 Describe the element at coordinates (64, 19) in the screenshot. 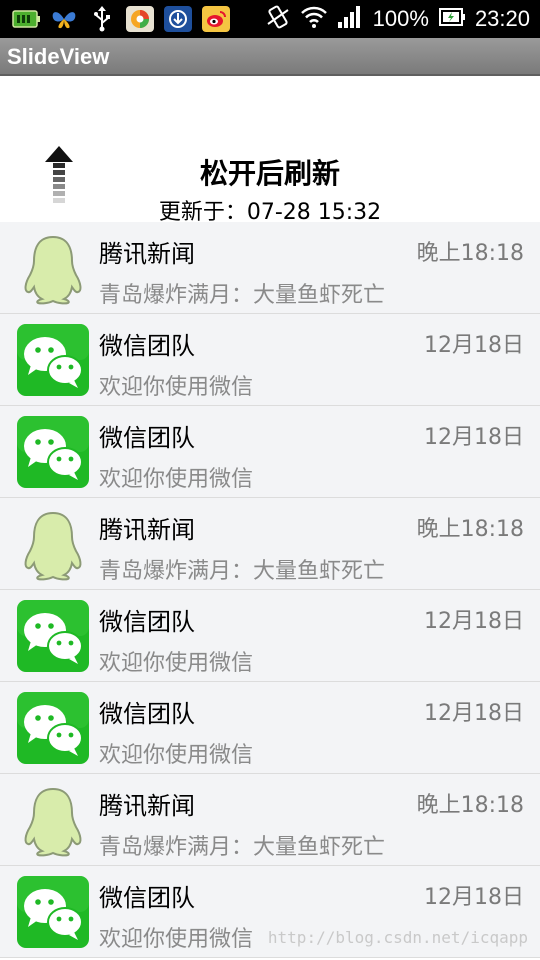

I see `butterfly-icon` at that location.